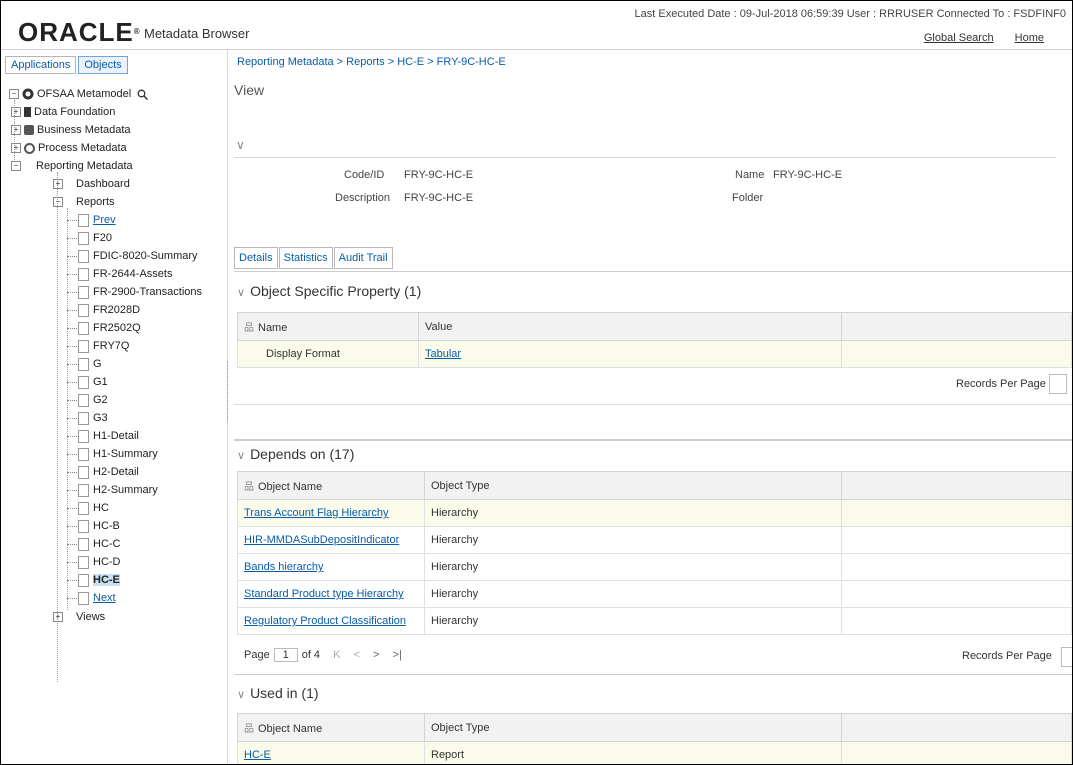 The width and height of the screenshot is (1073, 765). Describe the element at coordinates (103, 65) in the screenshot. I see `tab-objects: Objects` at that location.